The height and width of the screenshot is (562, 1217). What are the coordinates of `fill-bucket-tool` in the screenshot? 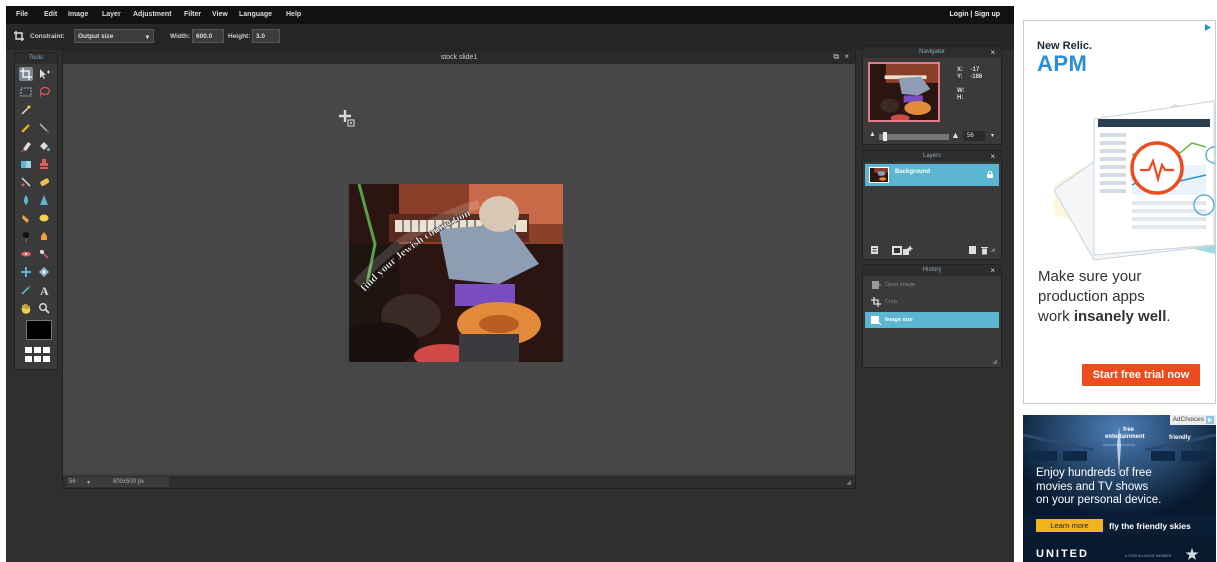 It's located at (44, 146).